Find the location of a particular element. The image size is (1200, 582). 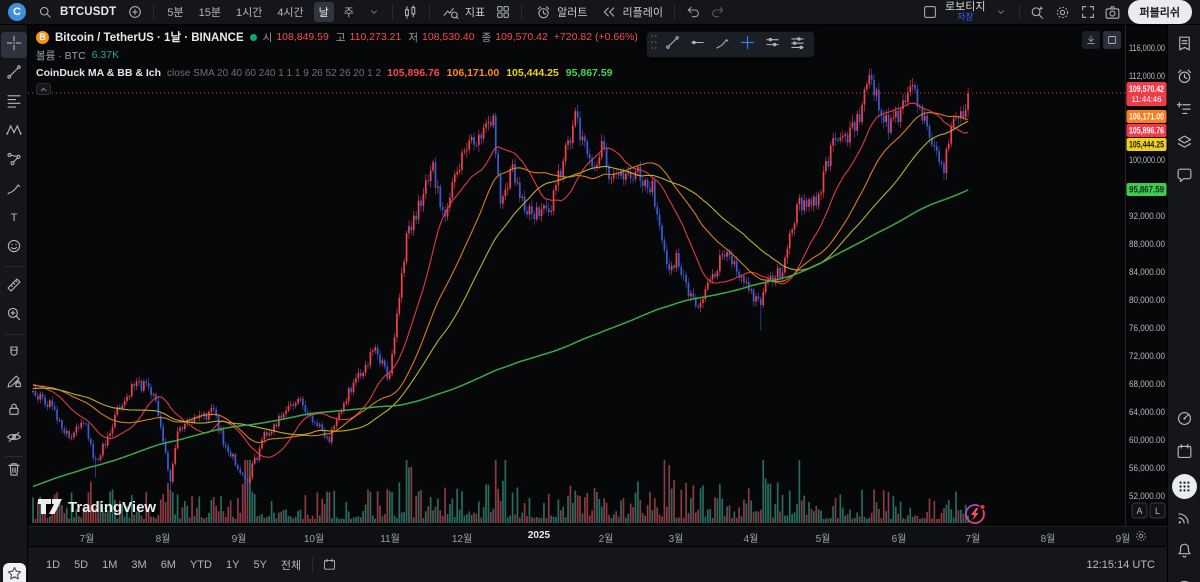

range-button-3m: 3M is located at coordinates (138, 565).